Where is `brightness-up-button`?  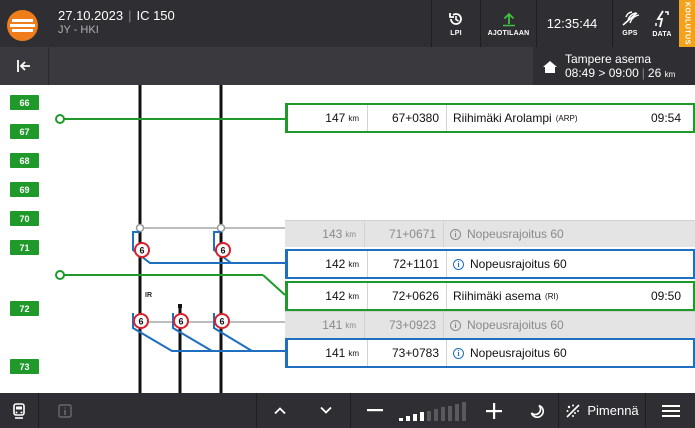
brightness-up-button is located at coordinates (494, 410).